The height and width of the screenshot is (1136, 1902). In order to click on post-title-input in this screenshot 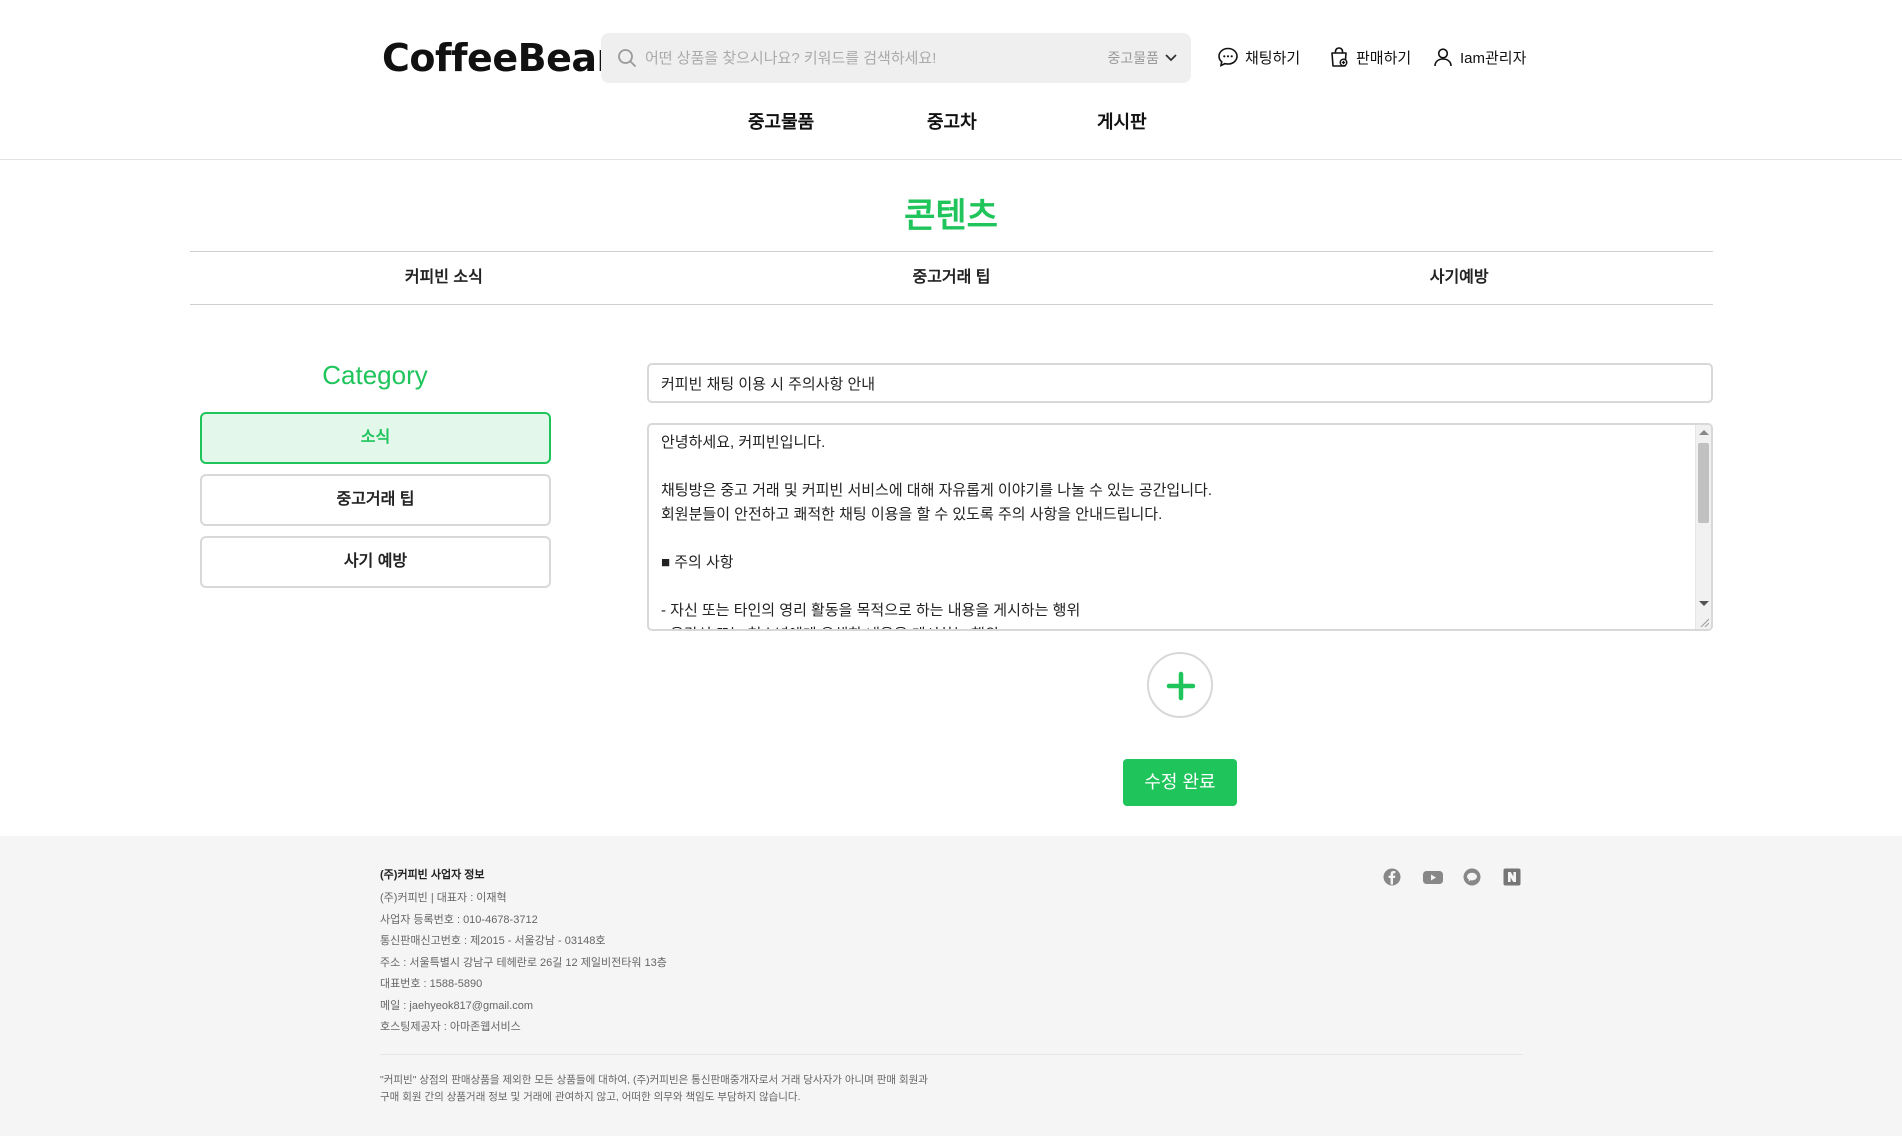, I will do `click(1180, 383)`.